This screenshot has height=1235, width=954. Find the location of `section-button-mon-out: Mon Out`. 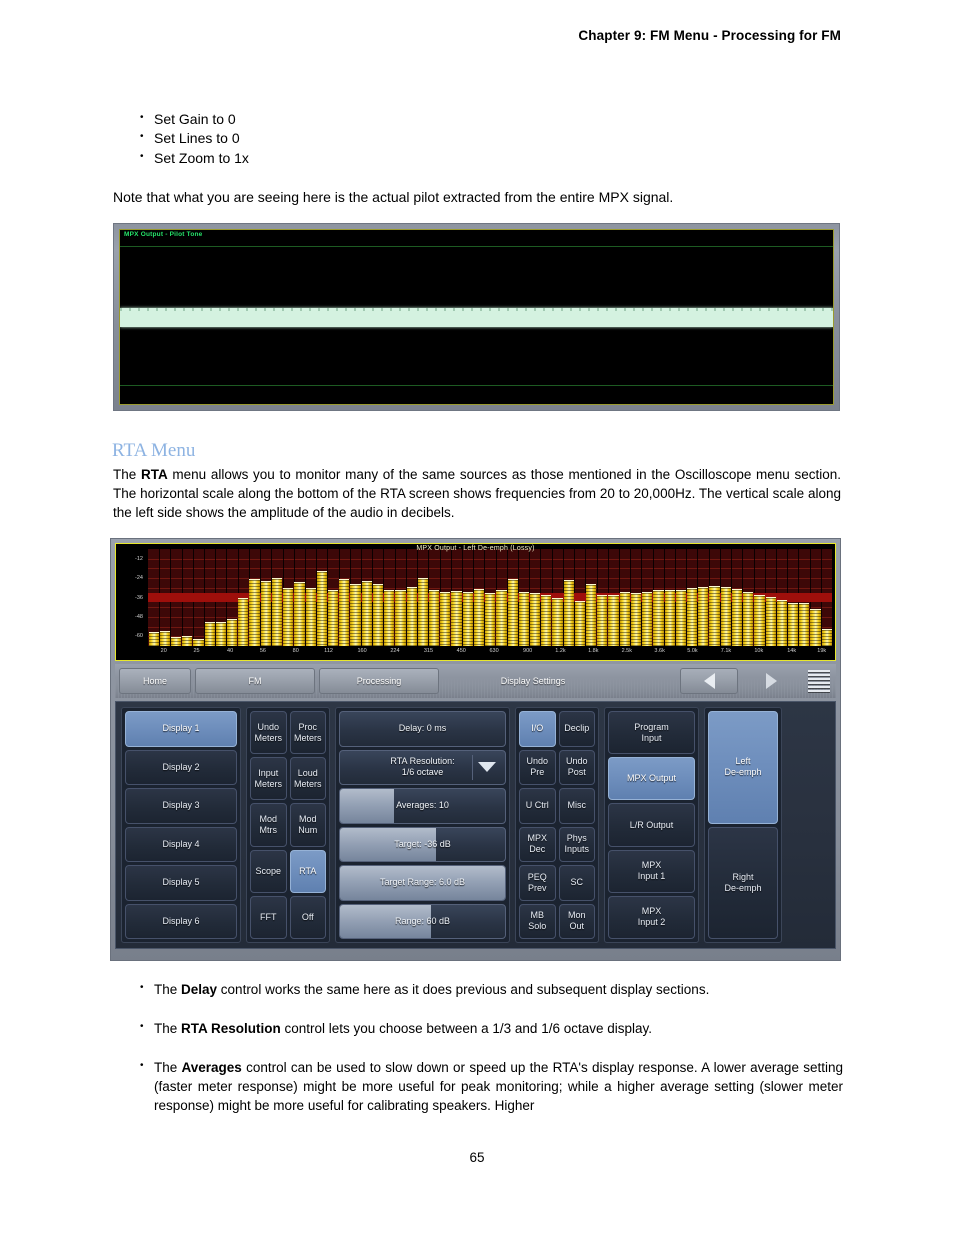

section-button-mon-out: Mon Out is located at coordinates (576, 921).